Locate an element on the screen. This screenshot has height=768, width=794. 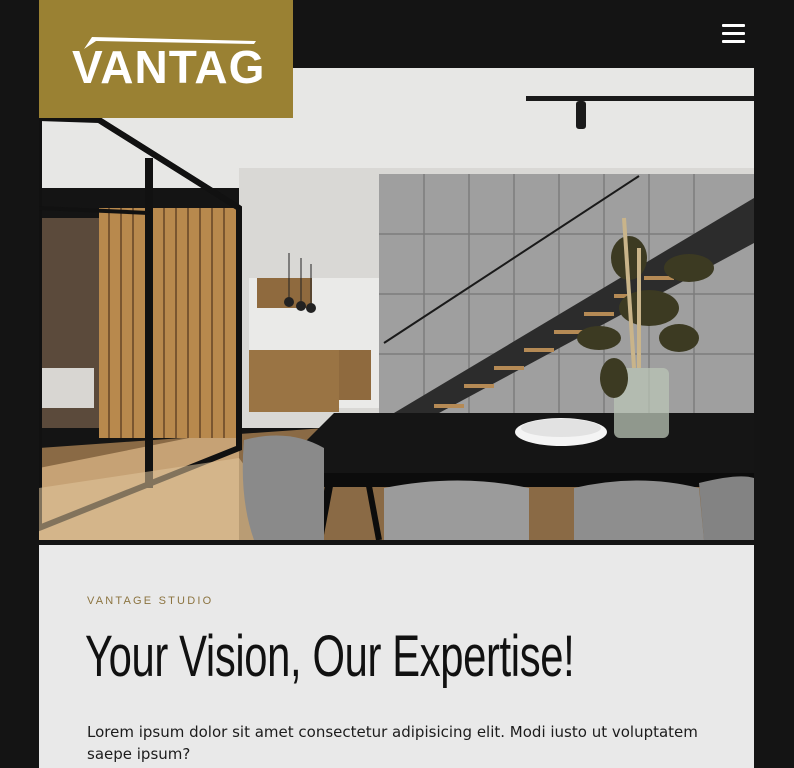
svg-text: VANTAGE is located at coordinates (169, 65).